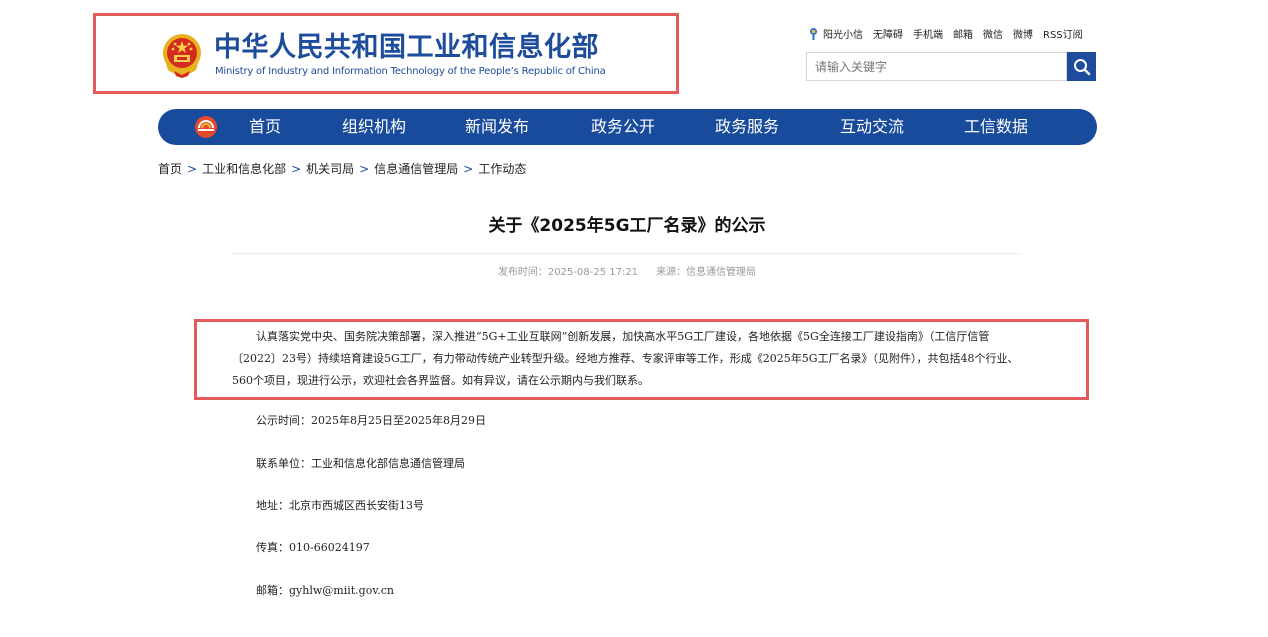  I want to click on link-accessibility: 无障碍, so click(888, 33).